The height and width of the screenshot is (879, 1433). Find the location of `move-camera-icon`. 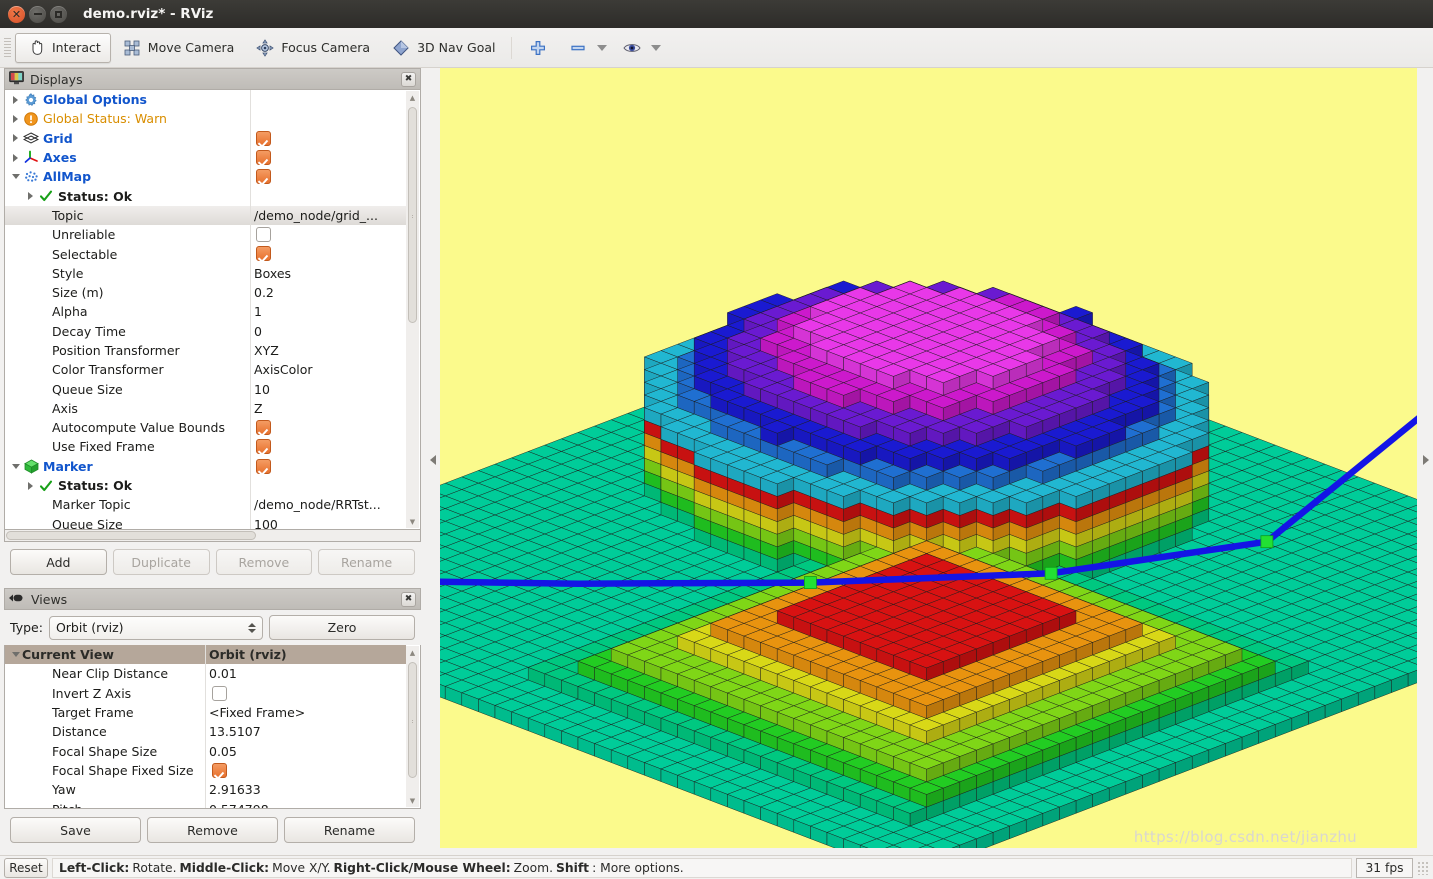

move-camera-icon is located at coordinates (132, 48).